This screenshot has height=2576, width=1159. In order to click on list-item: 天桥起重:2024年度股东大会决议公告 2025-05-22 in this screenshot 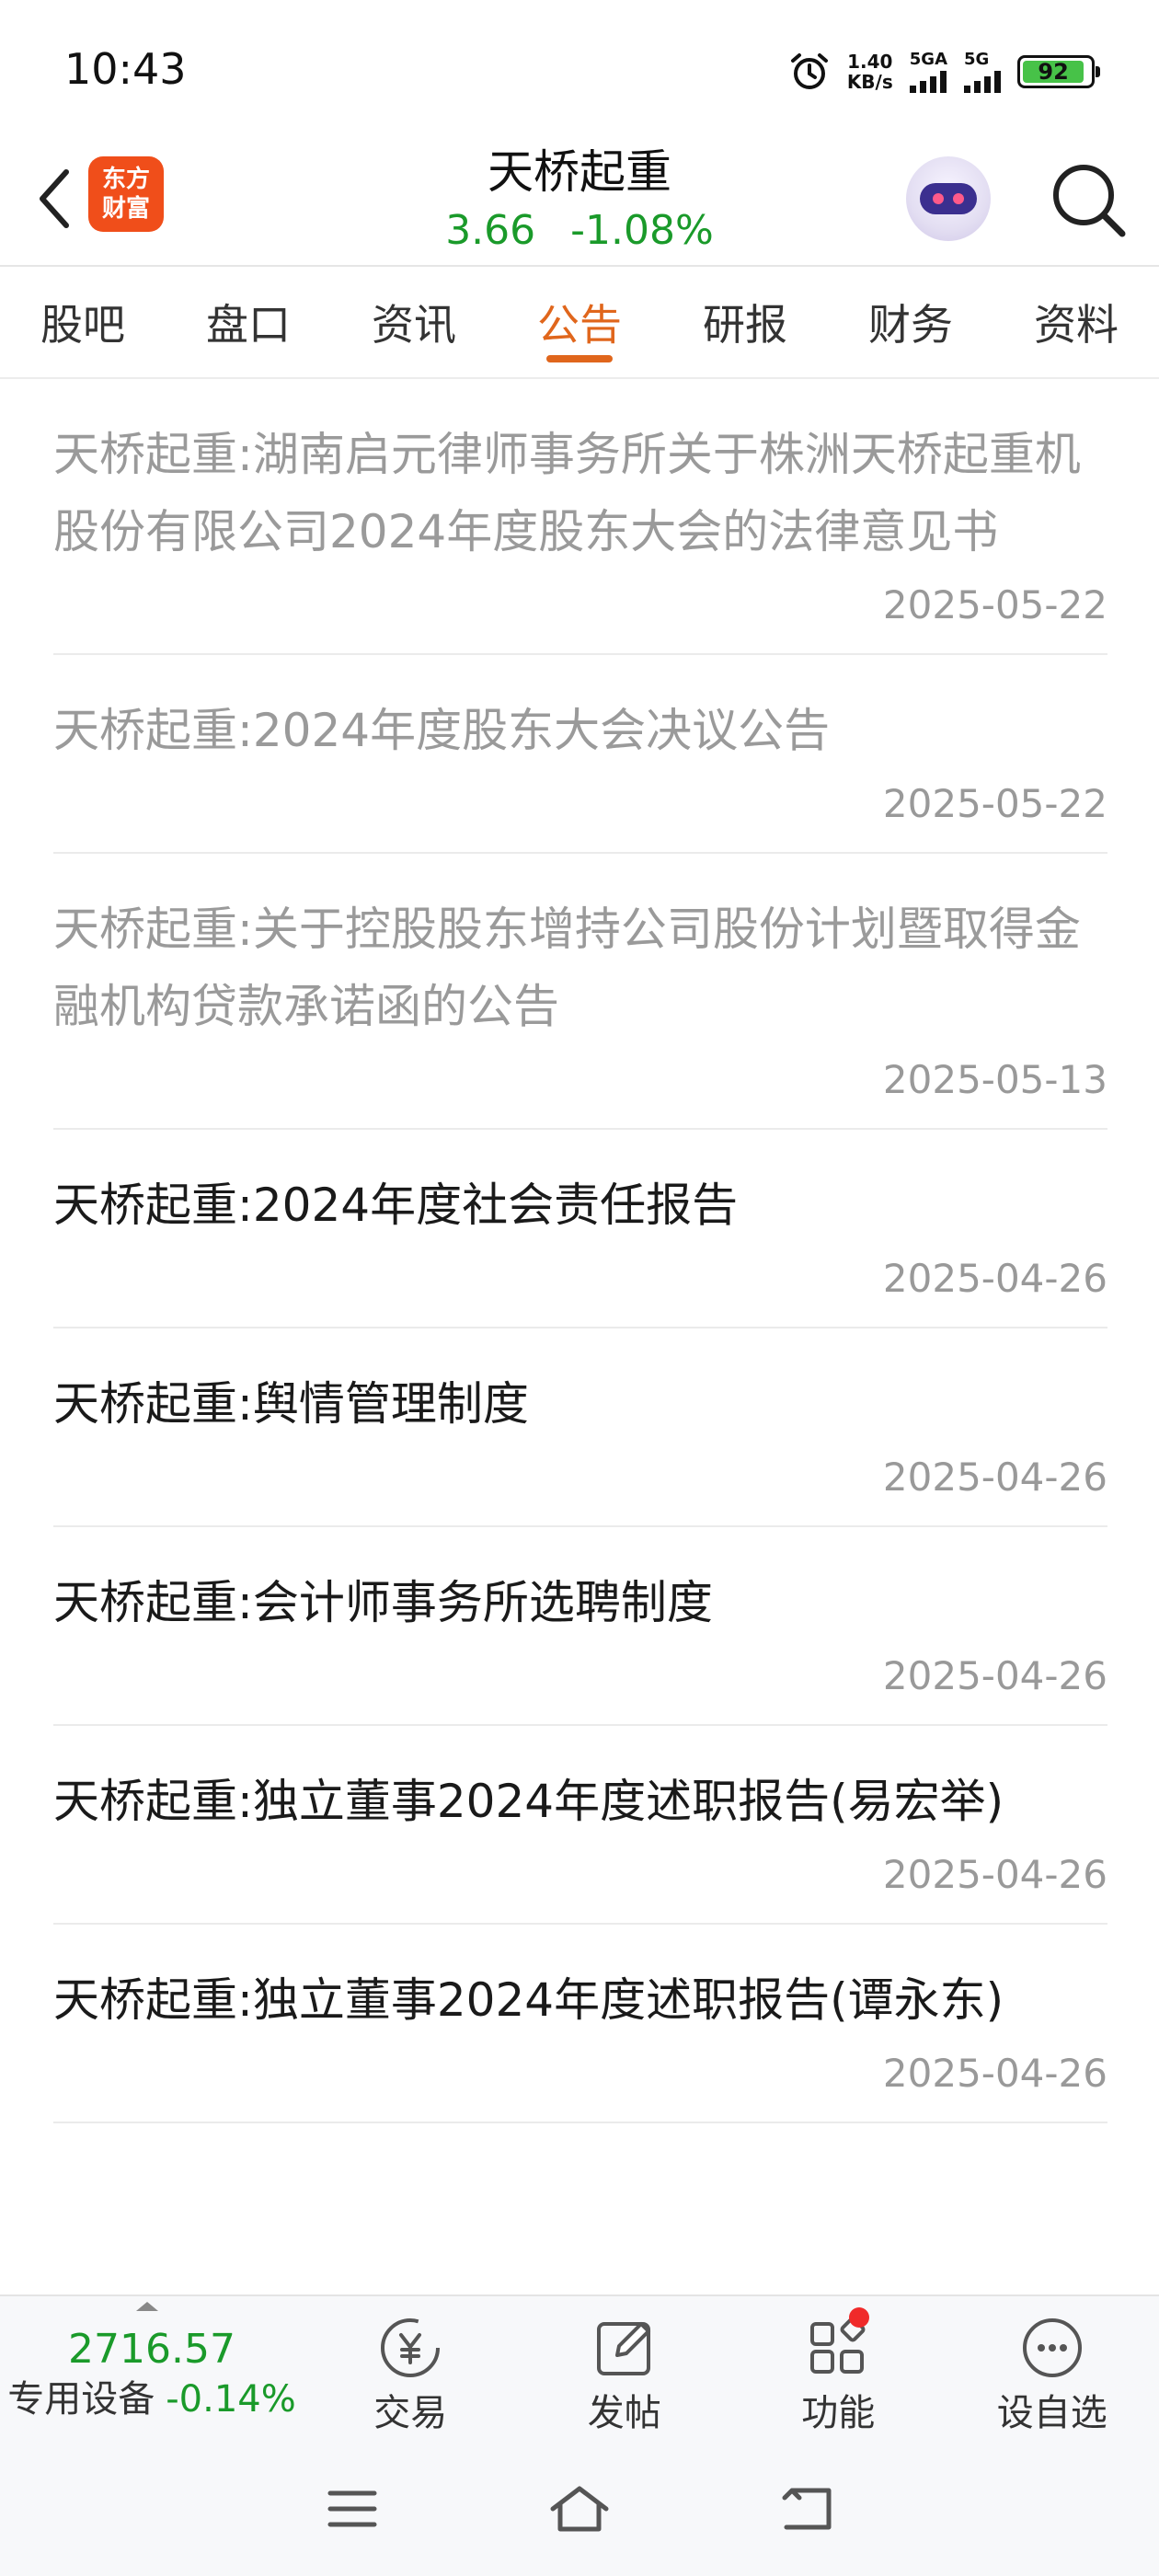, I will do `click(580, 754)`.